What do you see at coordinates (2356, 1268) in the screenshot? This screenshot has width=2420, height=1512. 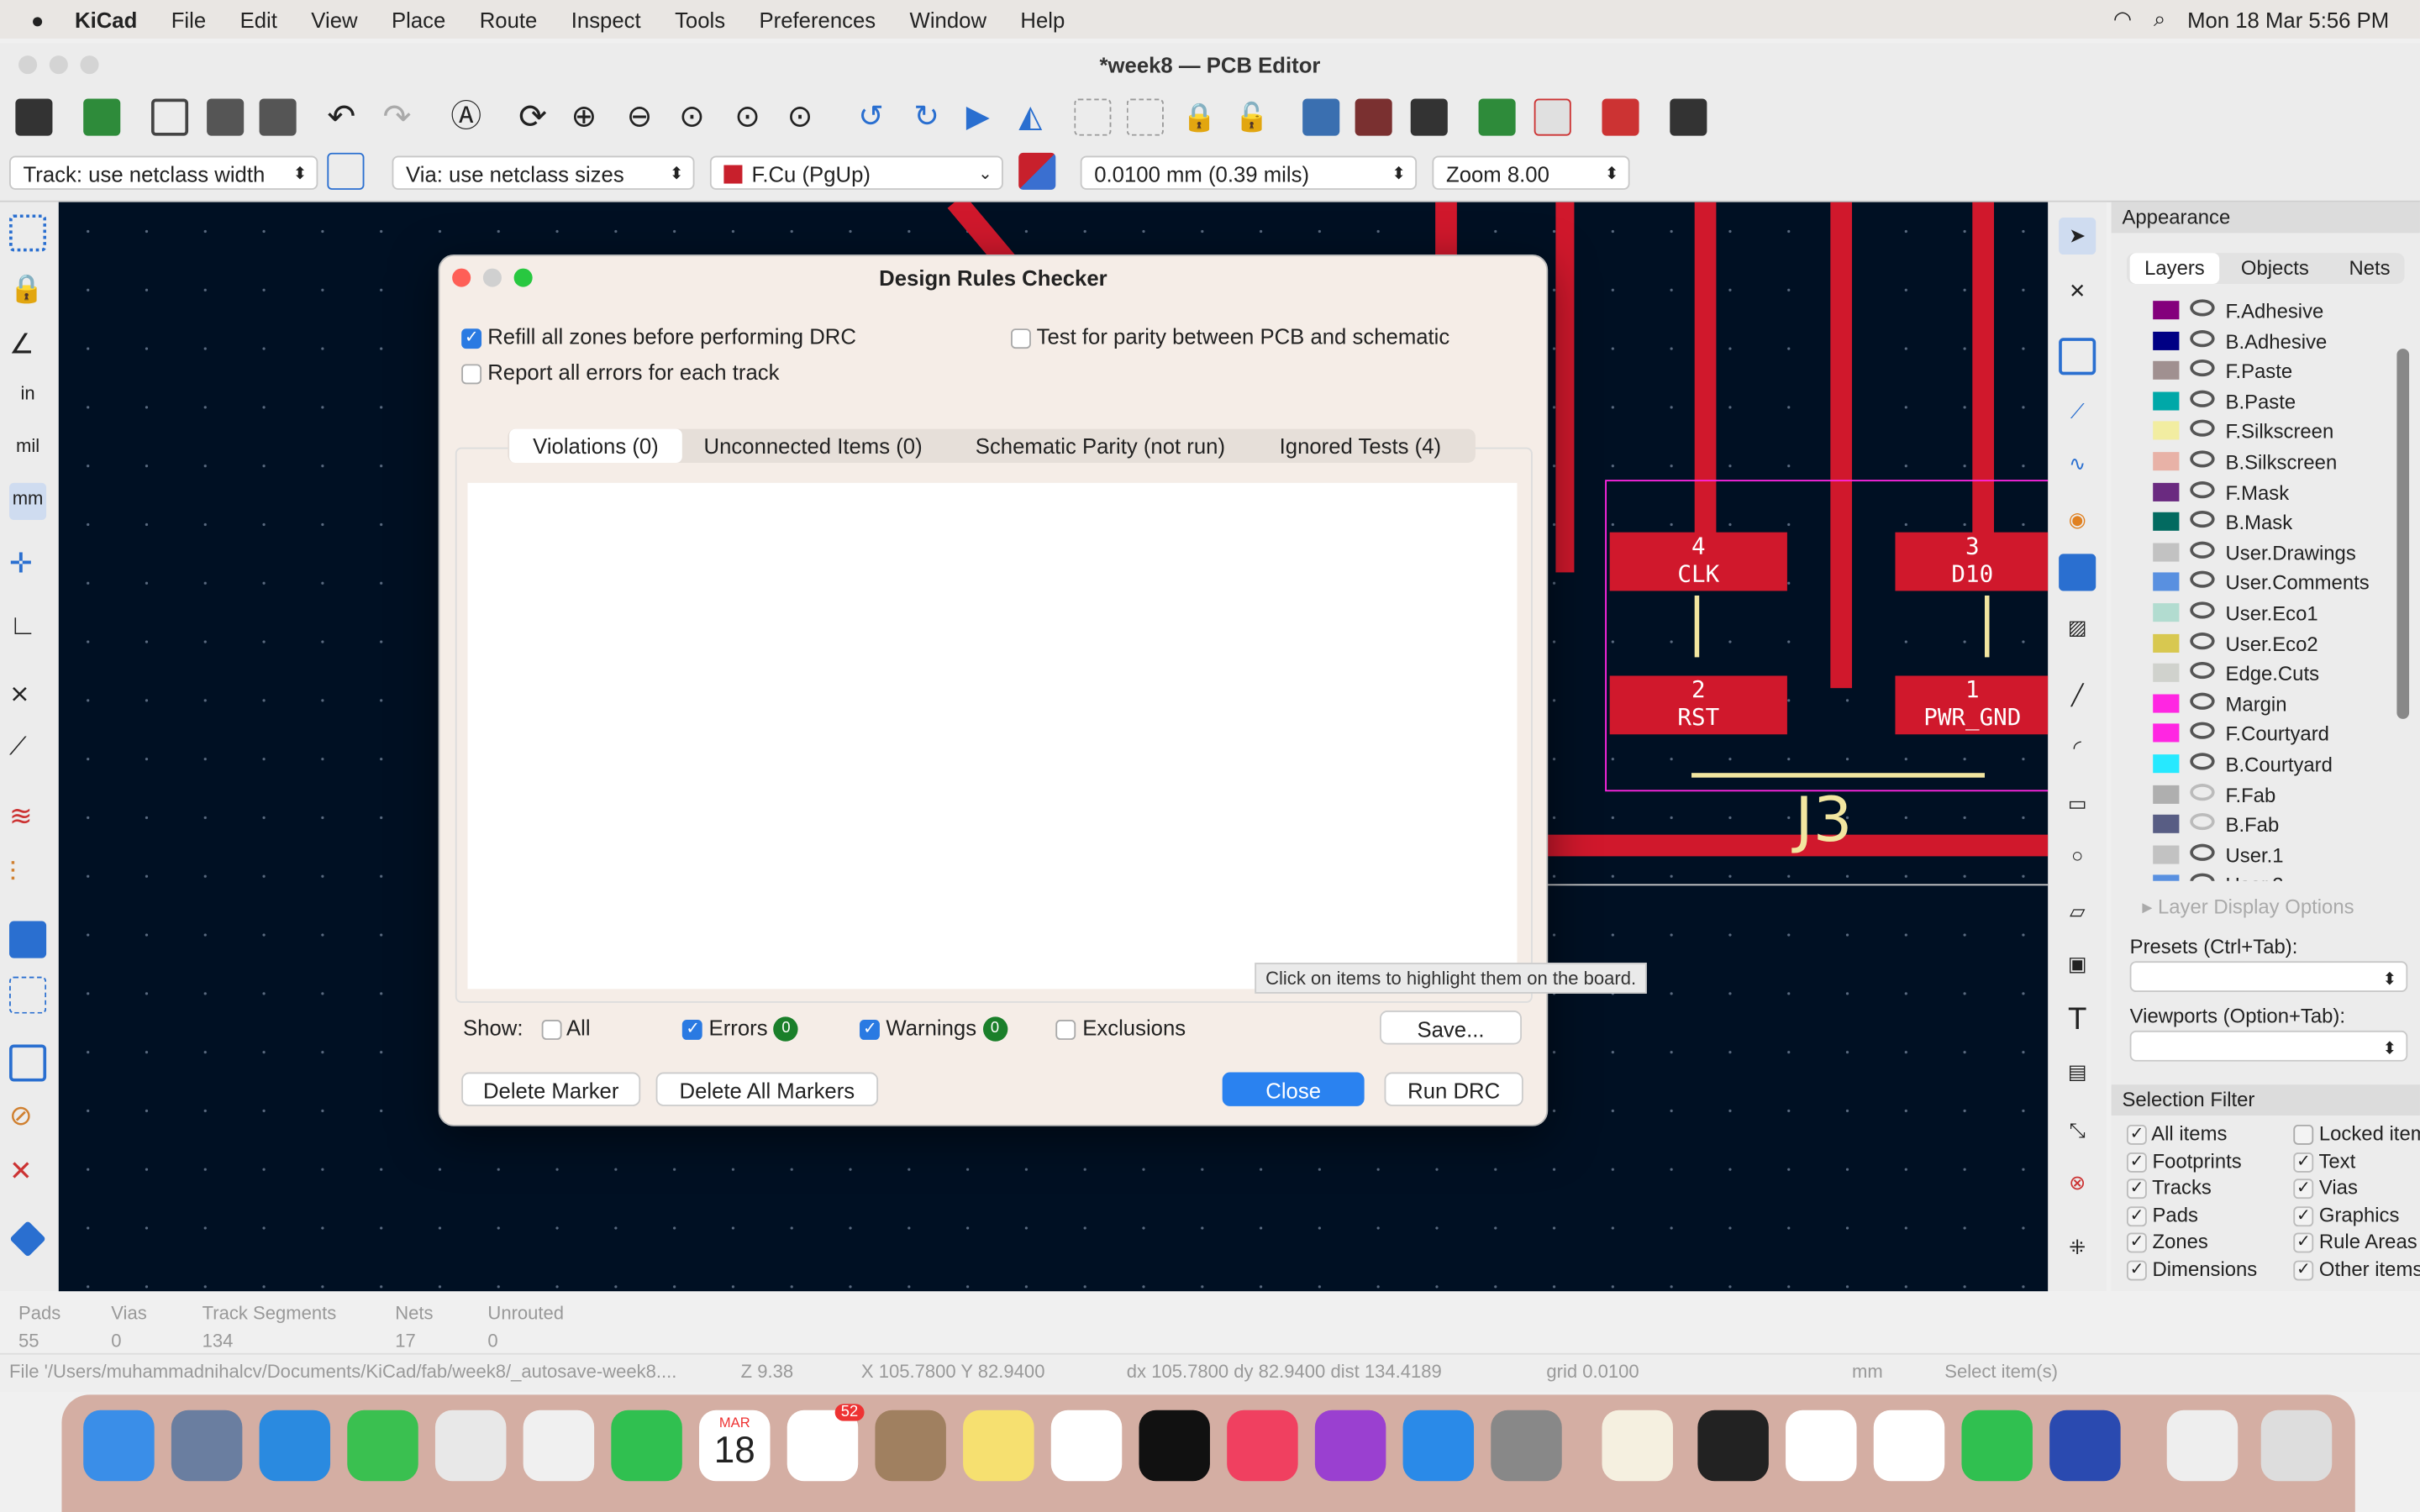 I see `filter-other-items: Other items` at bounding box center [2356, 1268].